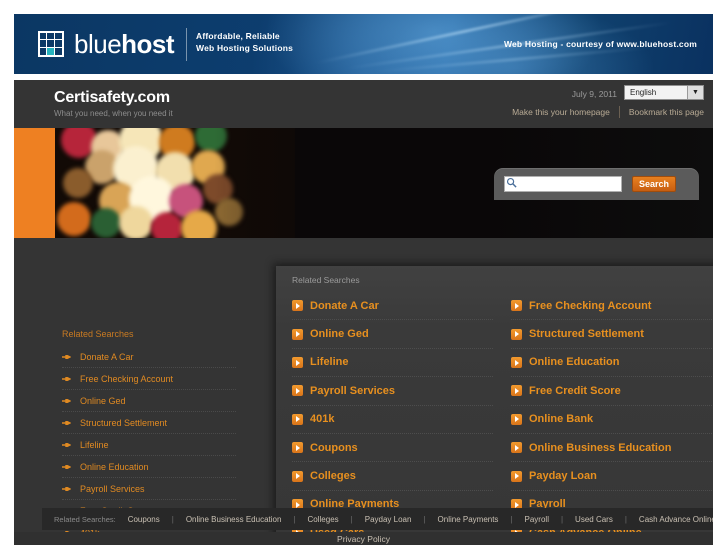  I want to click on footer-link-colleges: Colleges, so click(323, 519).